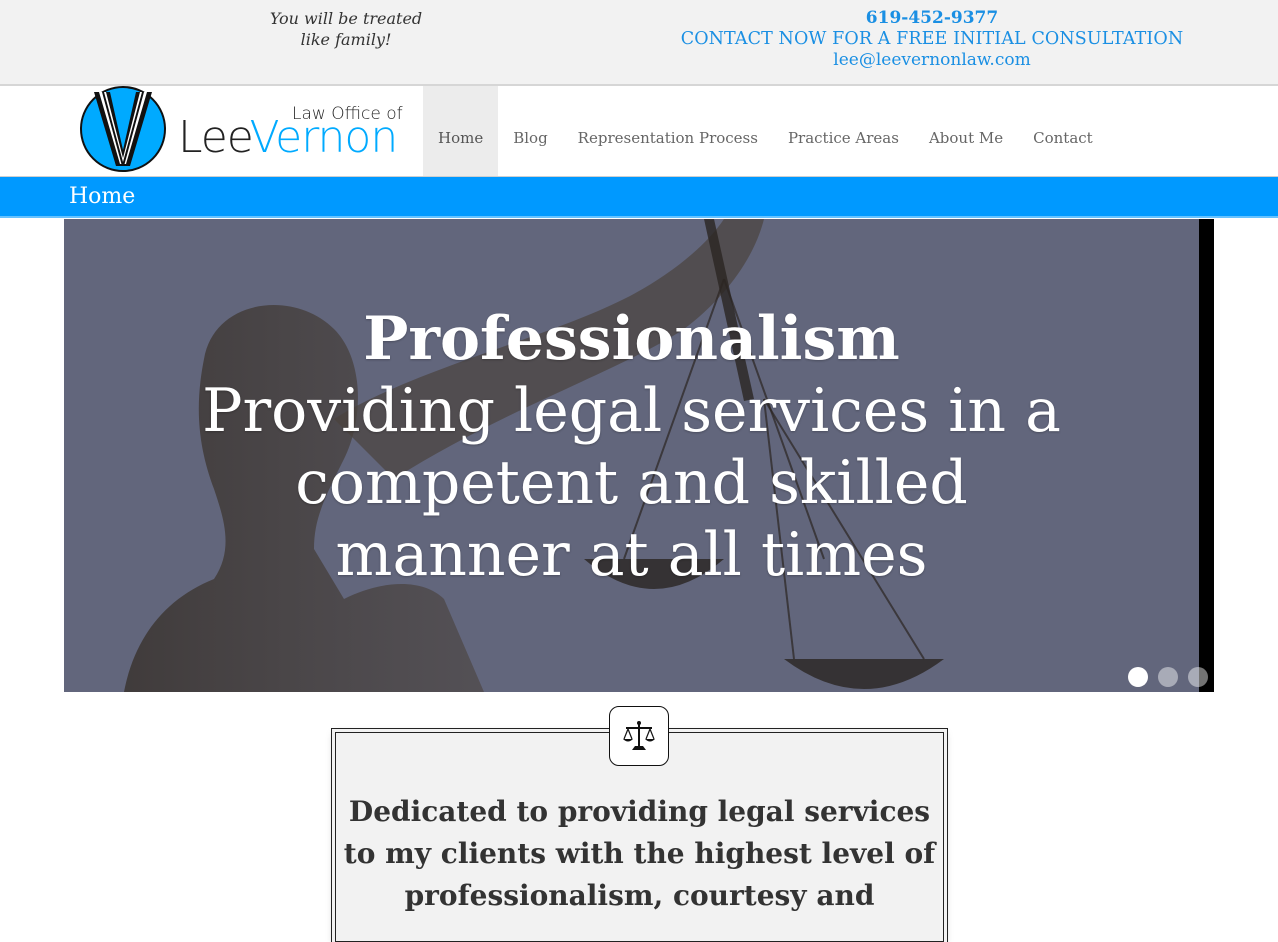 The height and width of the screenshot is (942, 1278). What do you see at coordinates (631, 483) in the screenshot?
I see `hero-line-2: competent and skilled` at bounding box center [631, 483].